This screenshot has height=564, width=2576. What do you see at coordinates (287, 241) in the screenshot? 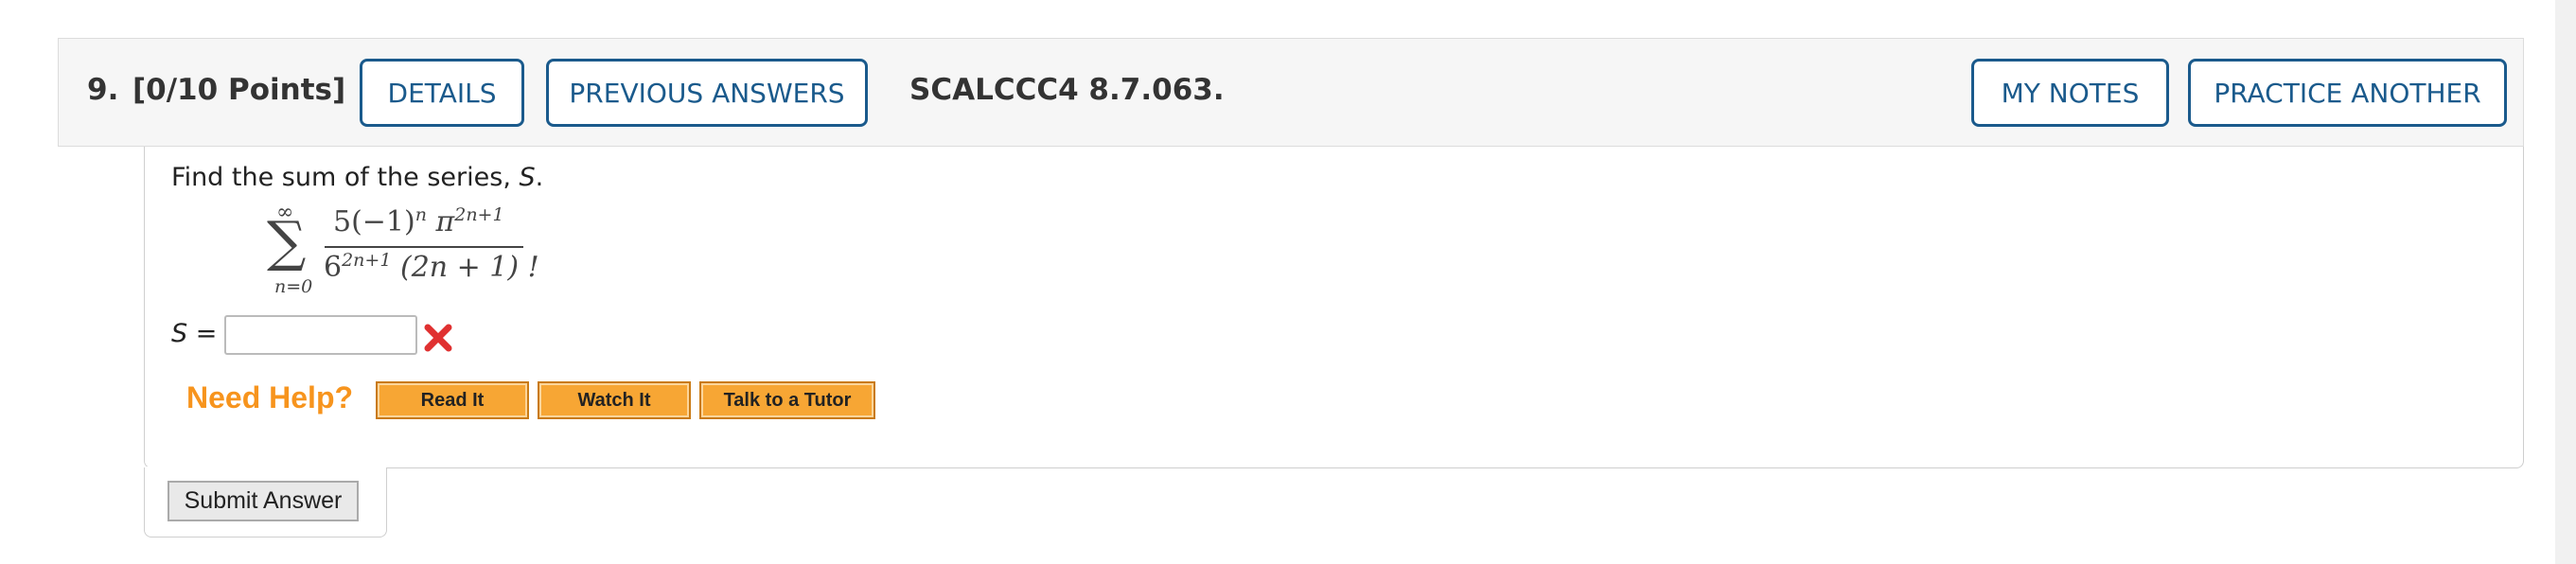
I see `sigma-symbol: ∑` at bounding box center [287, 241].